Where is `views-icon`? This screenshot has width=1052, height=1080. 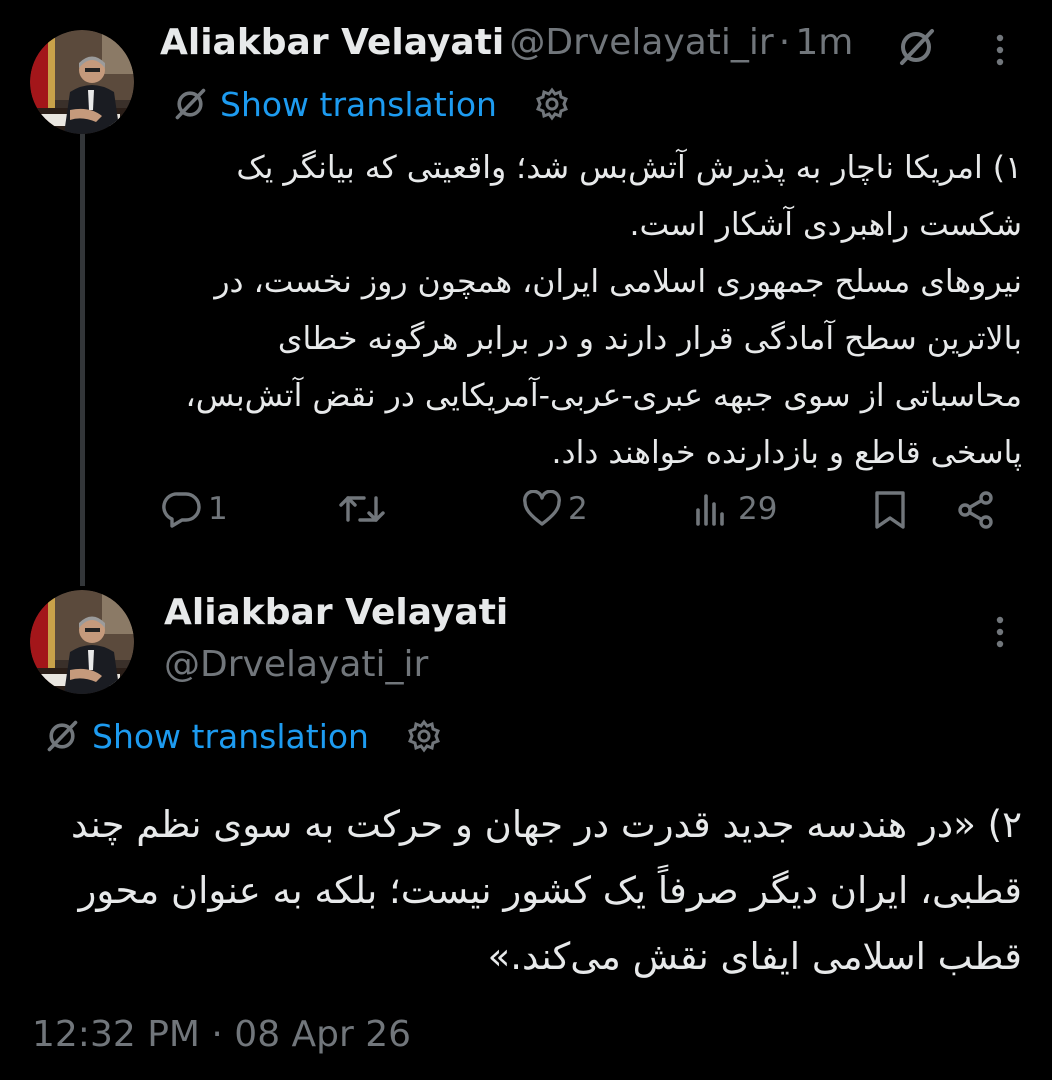 views-icon is located at coordinates (710, 510).